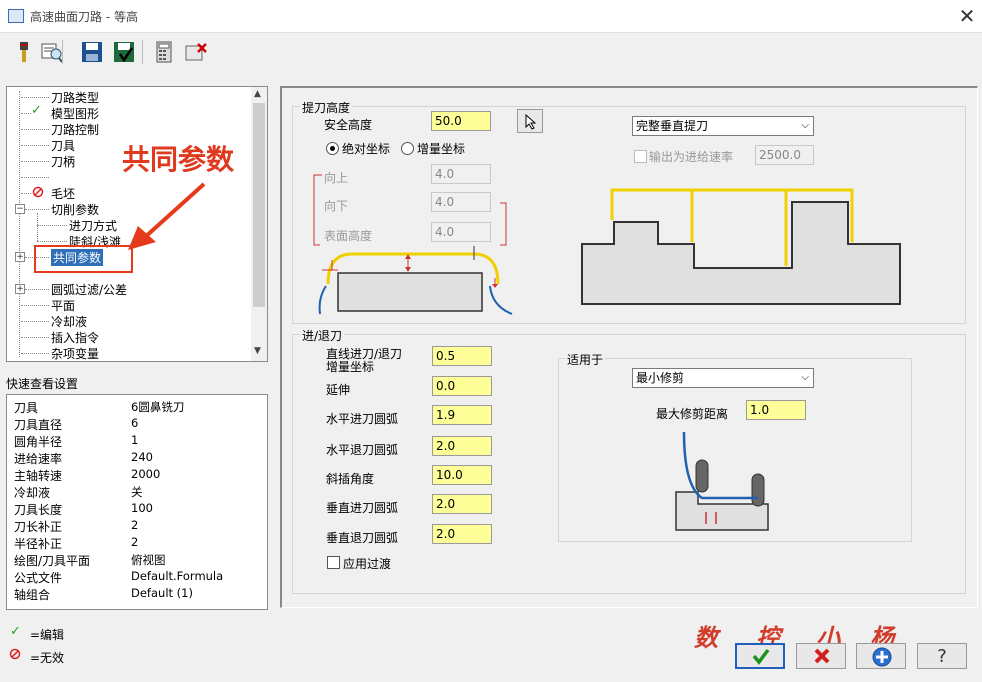 The width and height of the screenshot is (982, 682). I want to click on applies-to-title: 适用于, so click(585, 359).